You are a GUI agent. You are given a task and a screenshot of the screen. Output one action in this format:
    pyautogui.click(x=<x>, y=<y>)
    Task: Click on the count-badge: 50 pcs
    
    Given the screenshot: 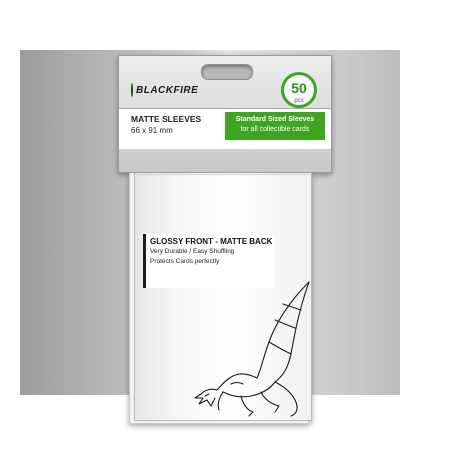 What is the action you would take?
    pyautogui.click(x=299, y=90)
    